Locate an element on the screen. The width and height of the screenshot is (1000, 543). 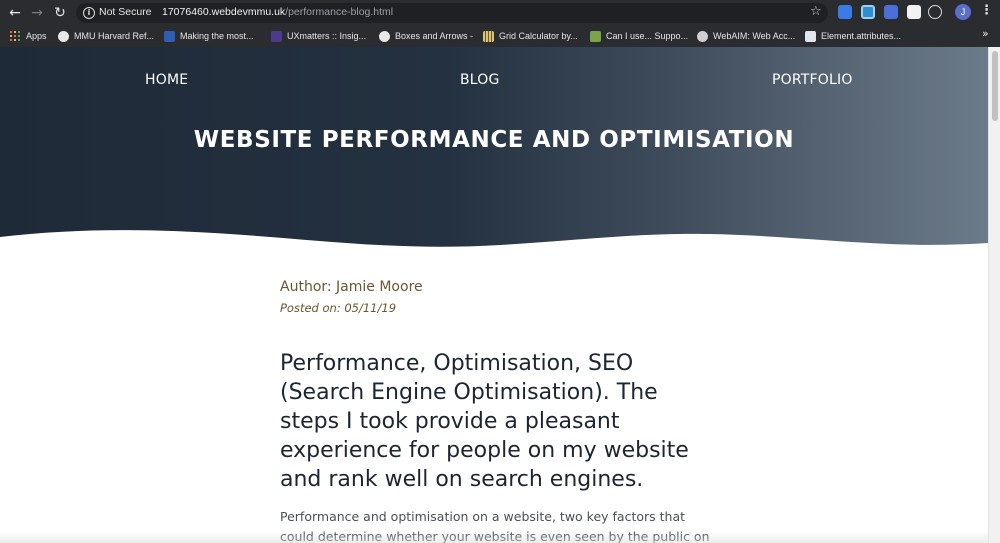
apps-grid-icon is located at coordinates (15, 36).